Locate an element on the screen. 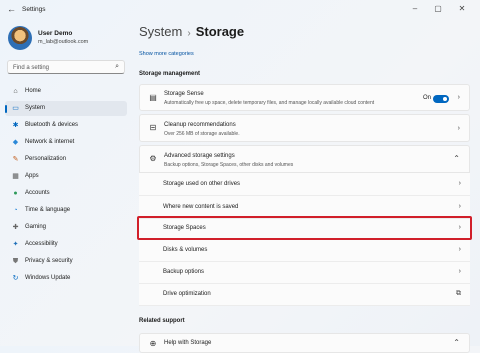  active-indicator is located at coordinates (6, 109).